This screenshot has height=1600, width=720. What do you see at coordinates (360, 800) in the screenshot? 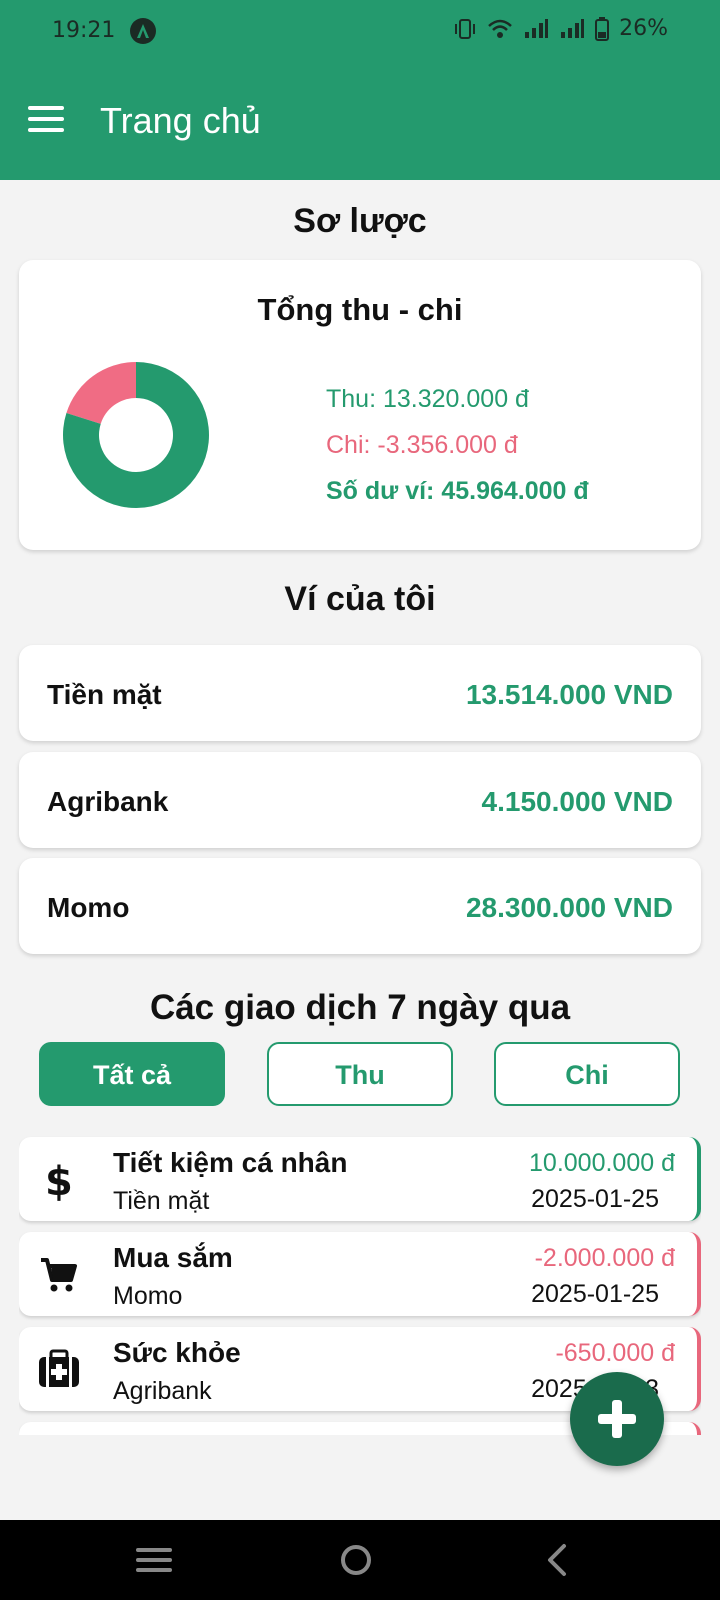
I see `wallet-card-agribank: Agribank 4.150.000 VND` at bounding box center [360, 800].